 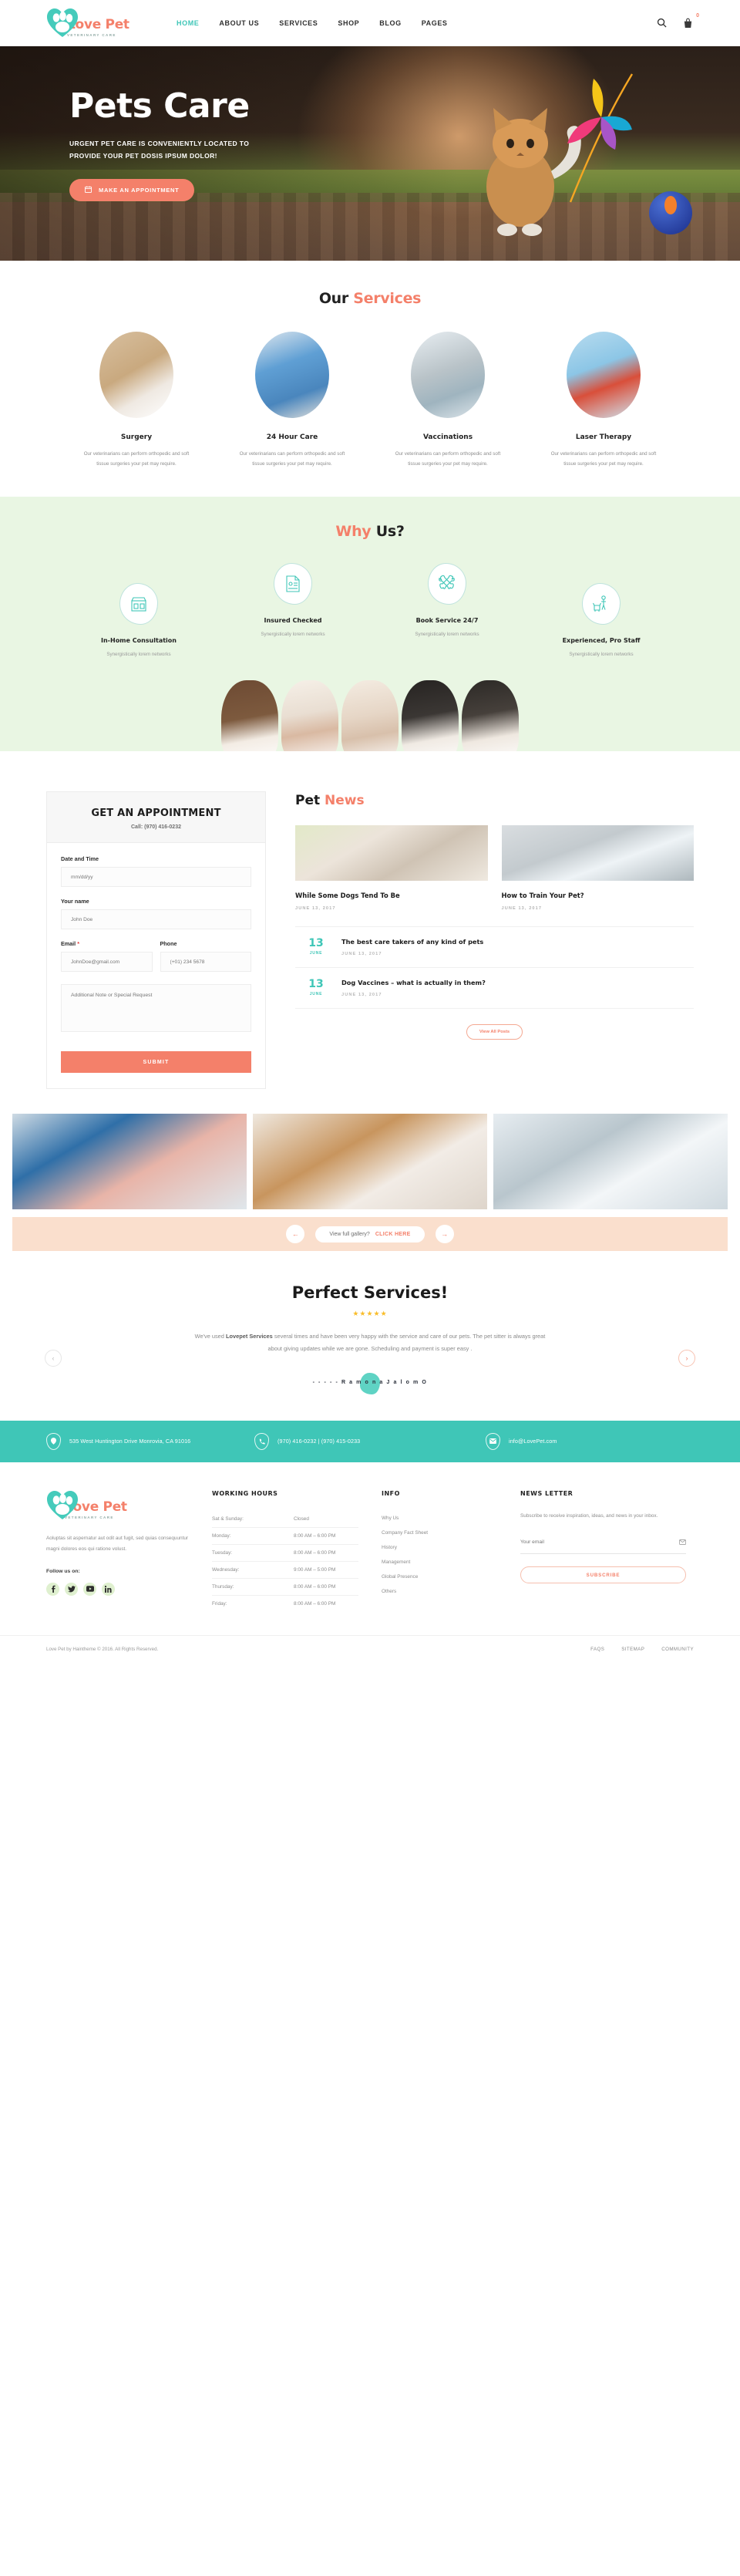 What do you see at coordinates (447, 621) in the screenshot?
I see `why-card-name: Book Service 24/7` at bounding box center [447, 621].